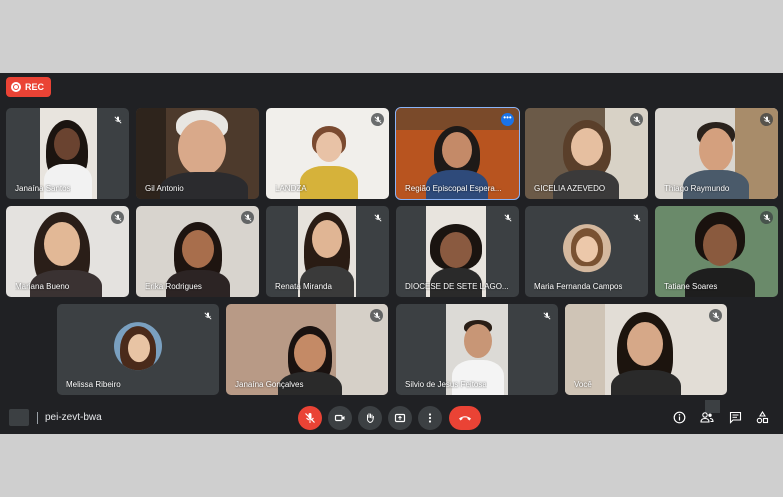 This screenshot has width=783, height=497. I want to click on participant-name: Maria Fernanda Campos, so click(578, 286).